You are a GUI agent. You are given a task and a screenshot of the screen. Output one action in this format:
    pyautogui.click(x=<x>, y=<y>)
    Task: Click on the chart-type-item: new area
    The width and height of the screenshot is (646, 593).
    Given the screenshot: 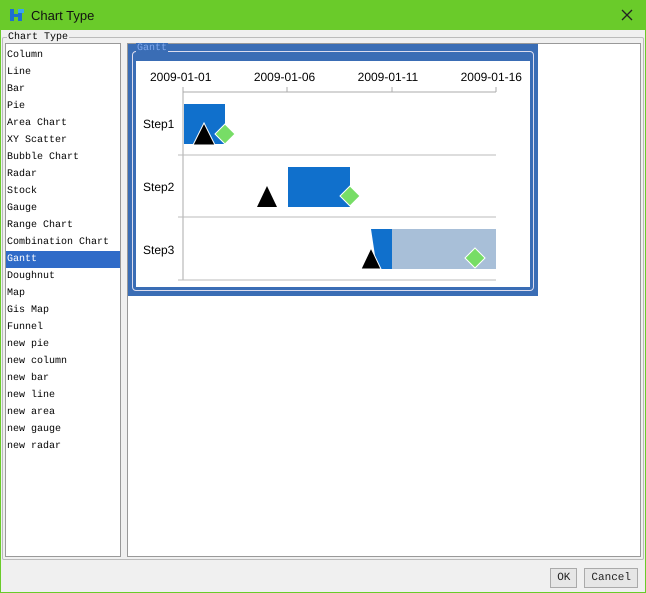 What is the action you would take?
    pyautogui.click(x=63, y=412)
    